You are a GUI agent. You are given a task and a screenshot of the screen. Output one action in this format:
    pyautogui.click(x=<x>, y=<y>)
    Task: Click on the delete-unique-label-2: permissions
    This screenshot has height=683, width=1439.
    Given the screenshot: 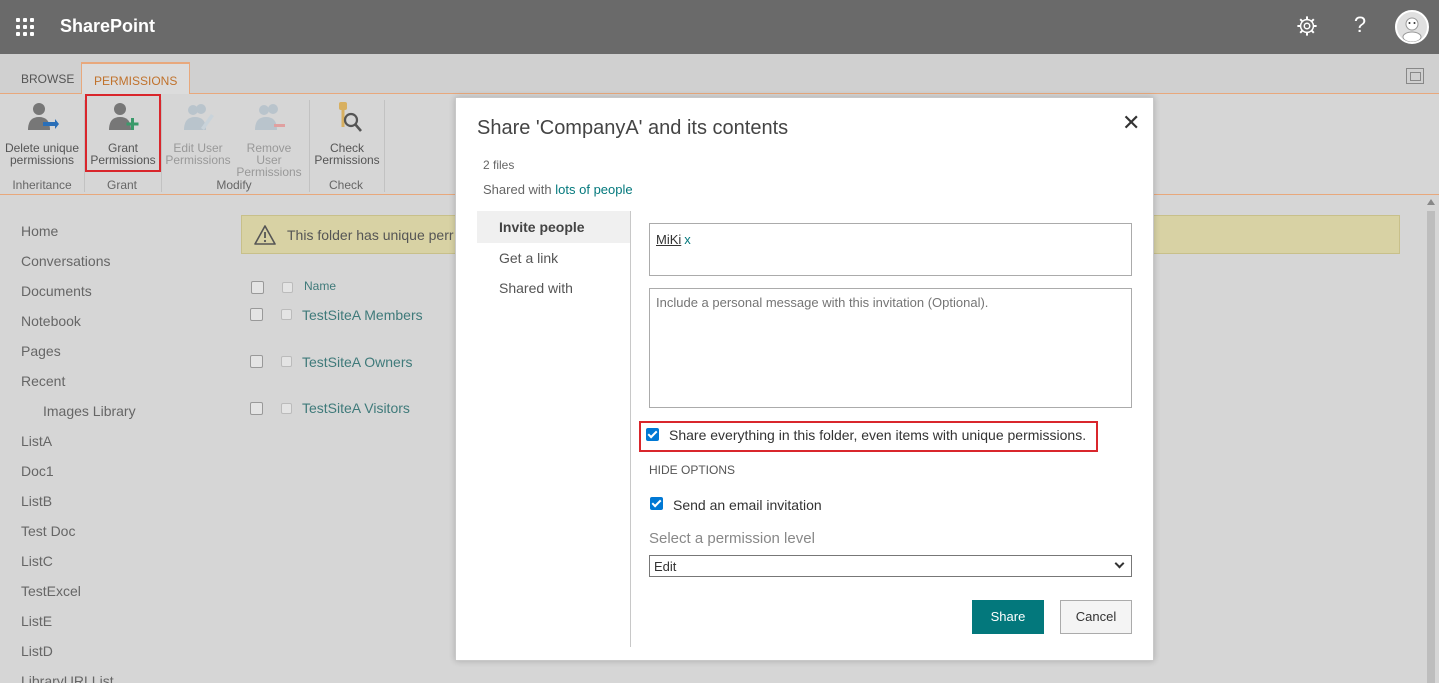 What is the action you would take?
    pyautogui.click(x=42, y=160)
    